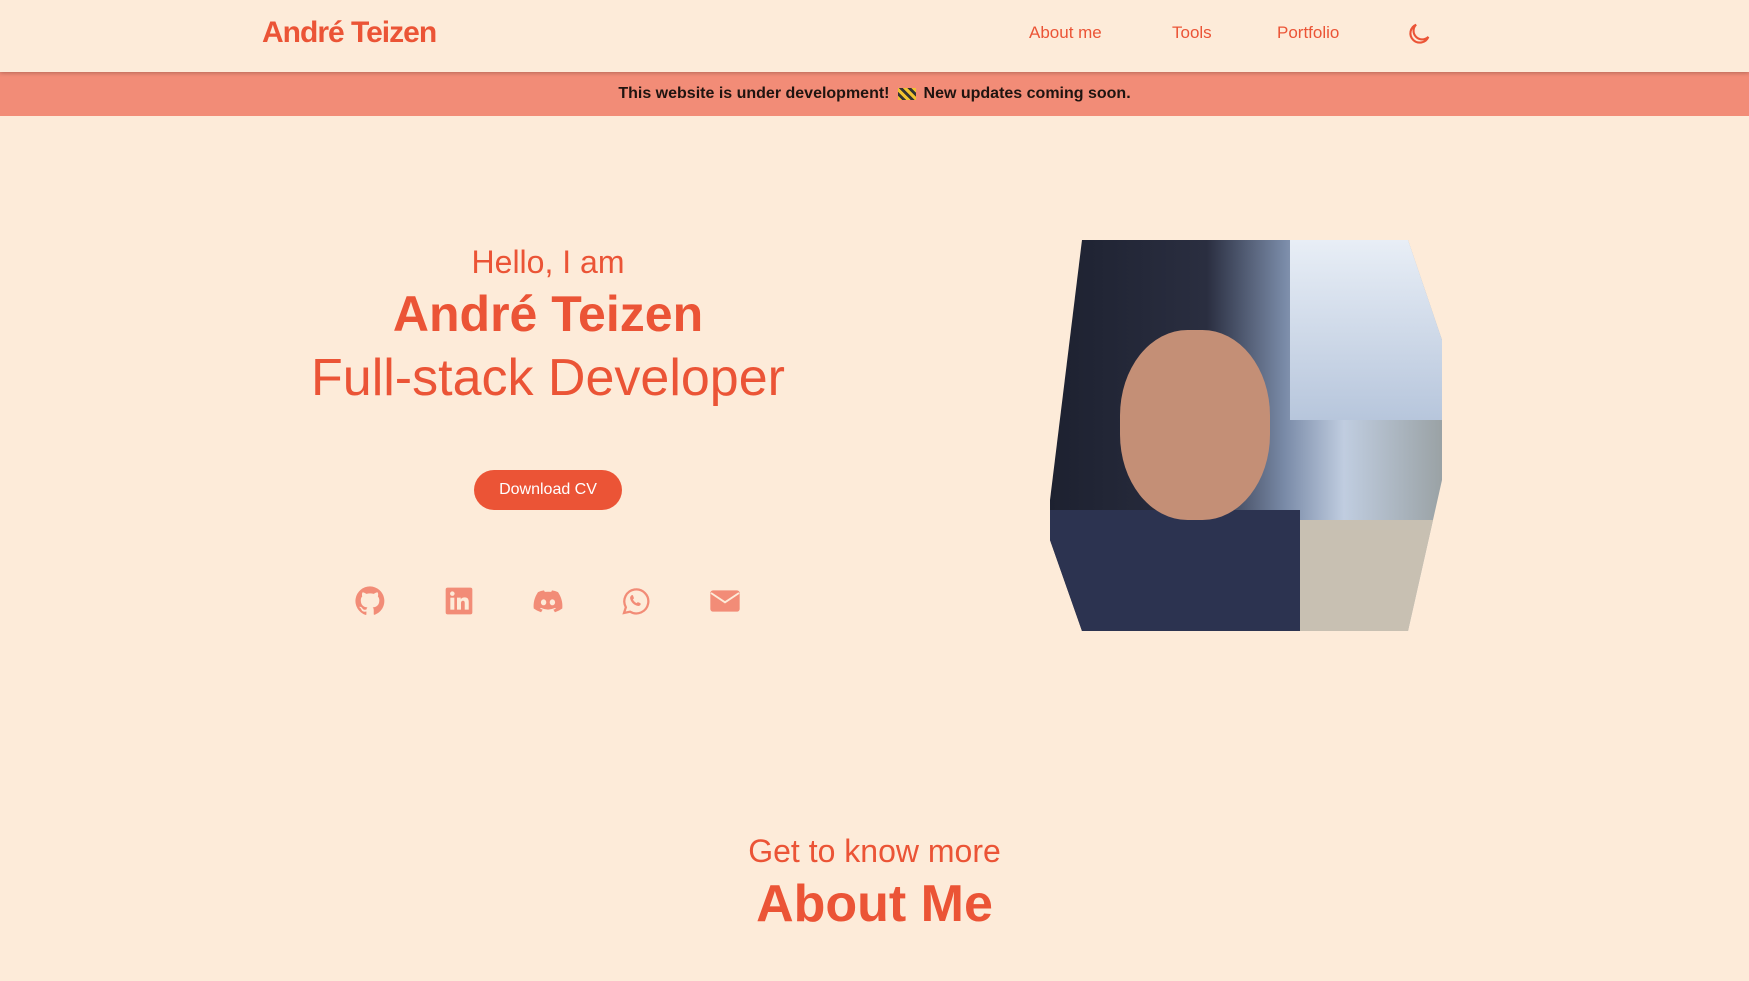 The height and width of the screenshot is (981, 1749). Describe the element at coordinates (370, 601) in the screenshot. I see `github-icon` at that location.